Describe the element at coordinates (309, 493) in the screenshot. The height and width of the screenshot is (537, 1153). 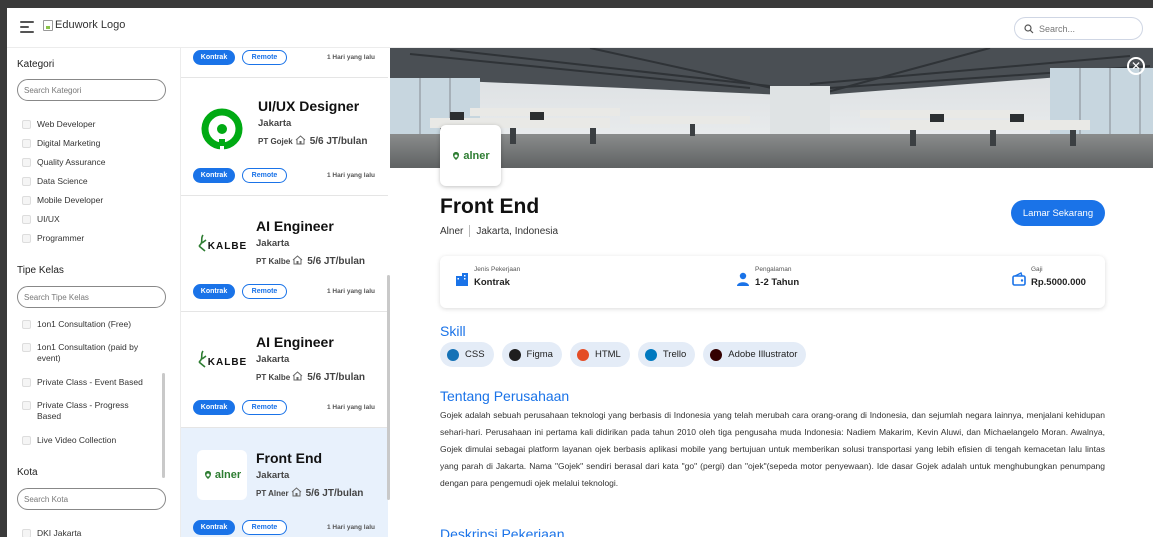
I see `job-card-meta: PT Alner 5/6 JT/bulan` at that location.